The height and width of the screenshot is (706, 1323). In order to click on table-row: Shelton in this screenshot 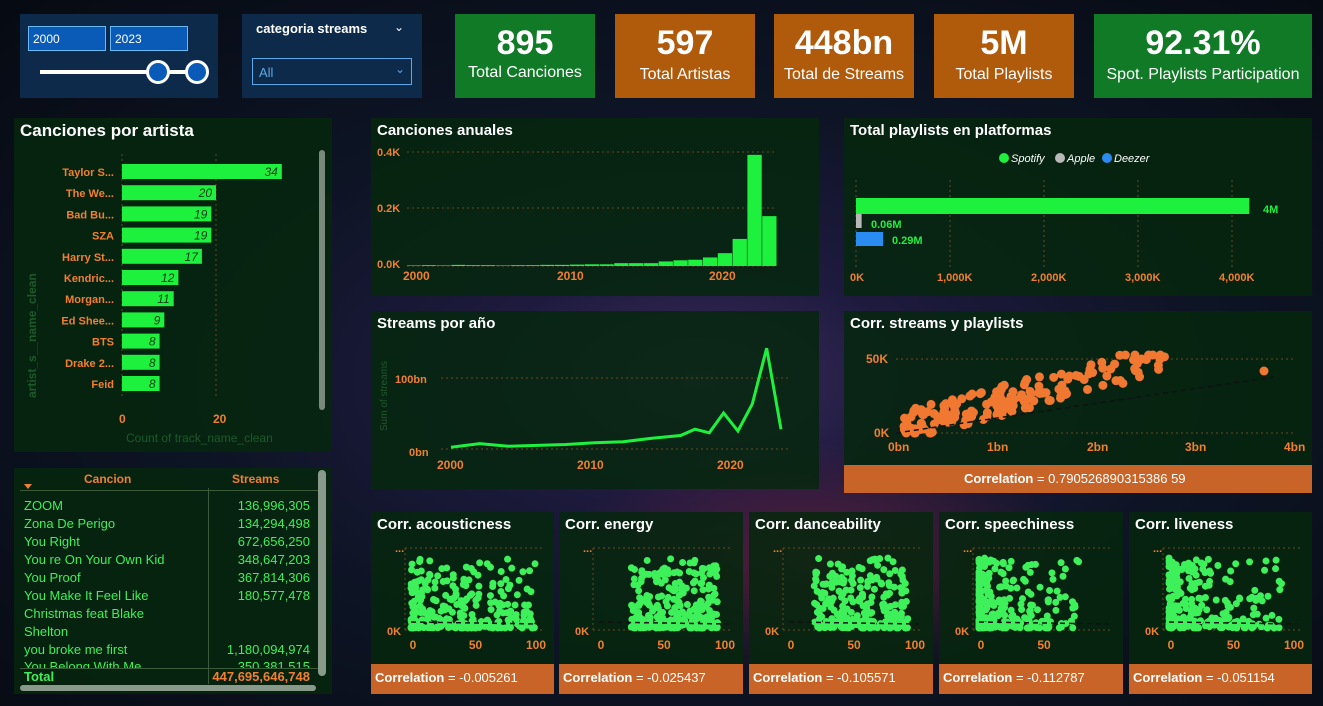, I will do `click(167, 633)`.